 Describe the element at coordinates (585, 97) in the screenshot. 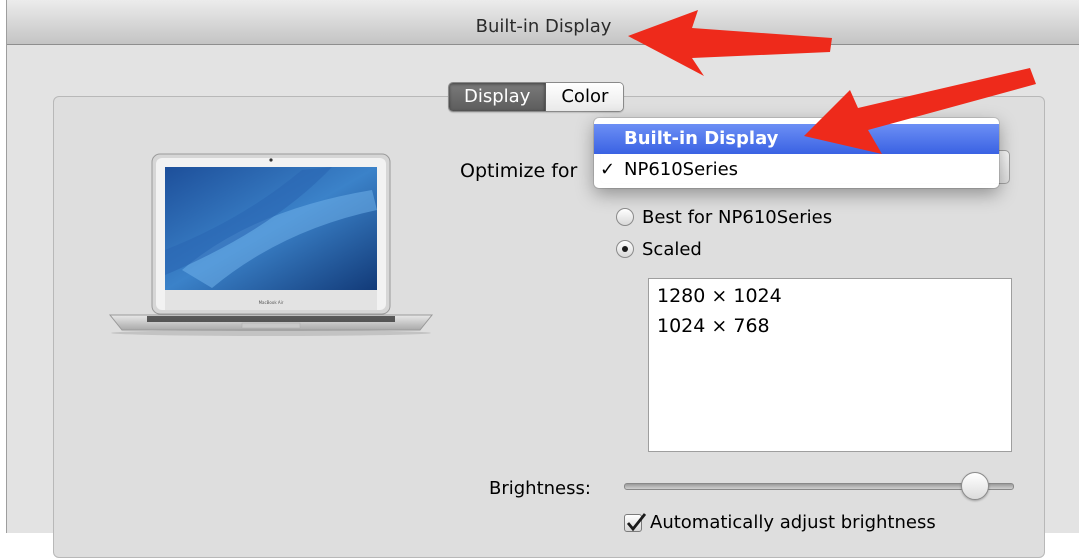

I see `tab-color: Color` at that location.